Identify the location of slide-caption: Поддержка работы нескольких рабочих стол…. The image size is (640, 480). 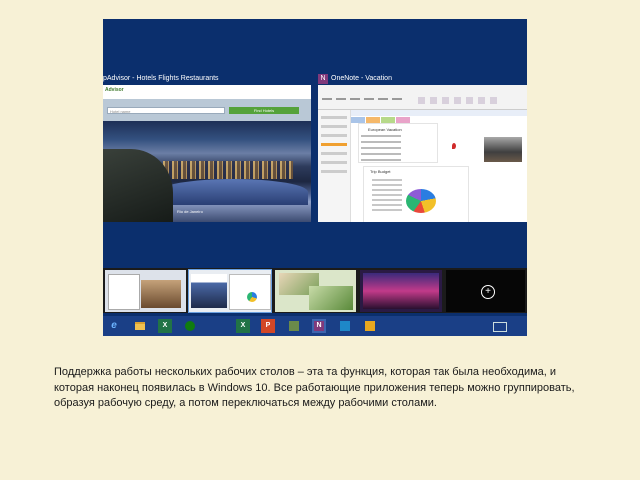
(314, 387).